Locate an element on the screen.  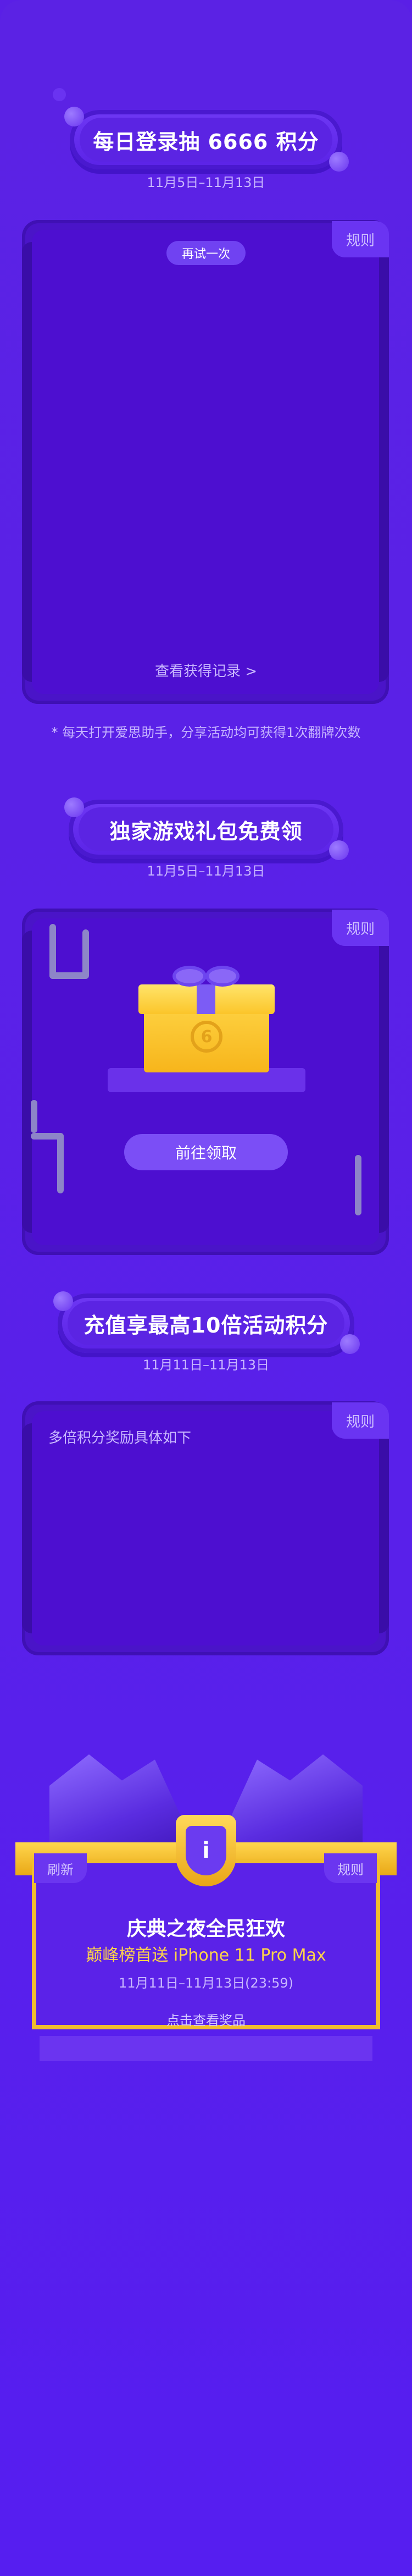
section2-title-pill: 独家游戏礼包免费领 is located at coordinates (206, 828).